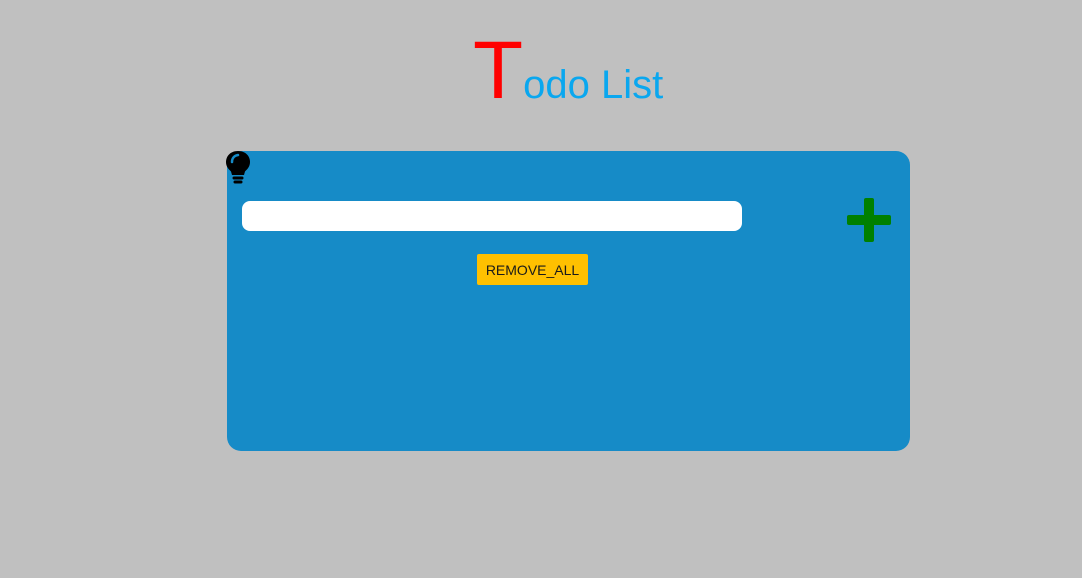 The width and height of the screenshot is (1082, 578). I want to click on page-title: Todo List, so click(568, 71).